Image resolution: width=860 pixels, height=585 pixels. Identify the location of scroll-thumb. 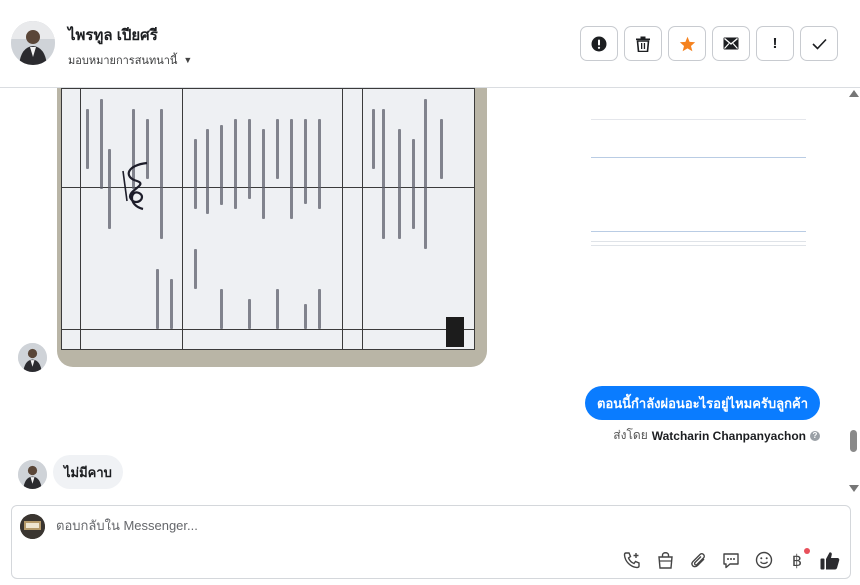
(853, 441).